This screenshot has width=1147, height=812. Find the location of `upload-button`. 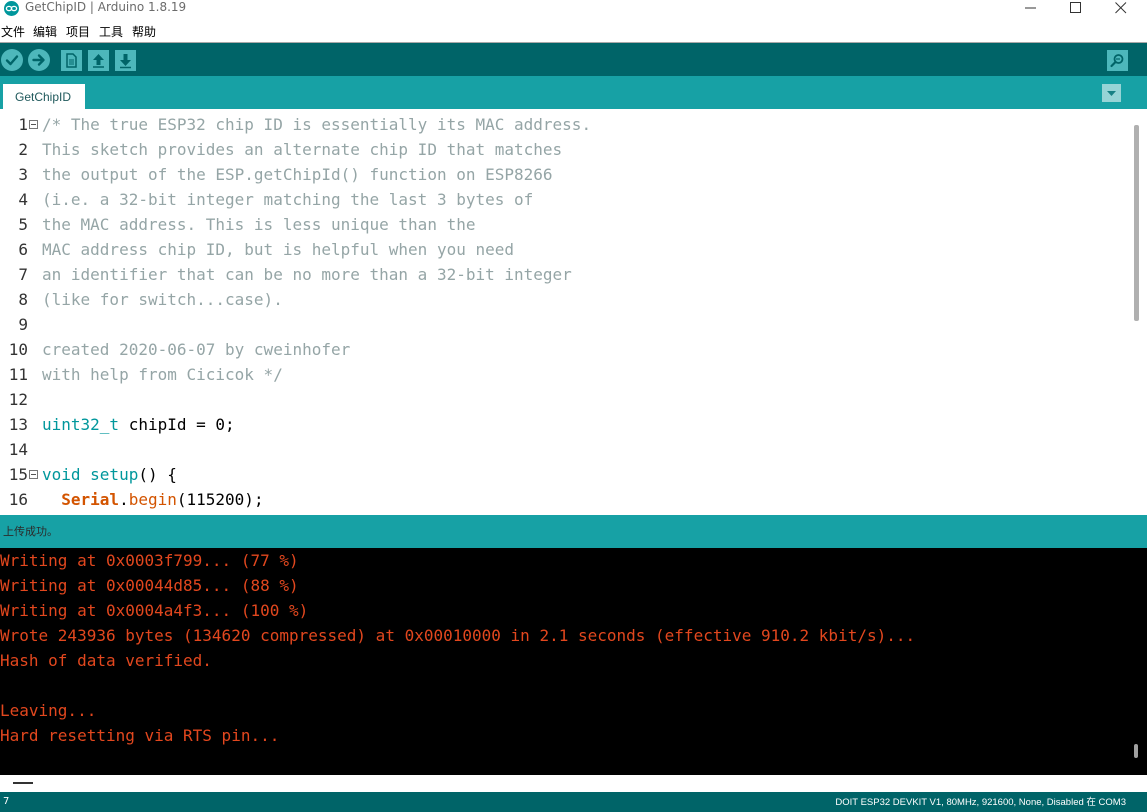

upload-button is located at coordinates (39, 60).